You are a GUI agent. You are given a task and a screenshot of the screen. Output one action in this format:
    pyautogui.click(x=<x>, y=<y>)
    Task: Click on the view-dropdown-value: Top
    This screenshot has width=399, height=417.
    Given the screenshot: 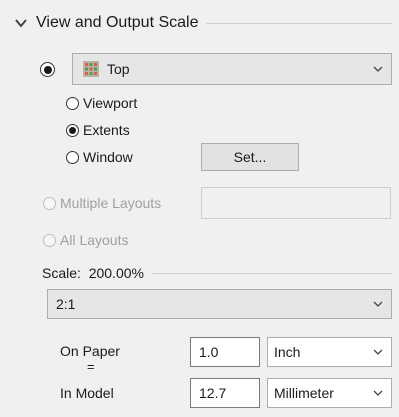 What is the action you would take?
    pyautogui.click(x=118, y=69)
    